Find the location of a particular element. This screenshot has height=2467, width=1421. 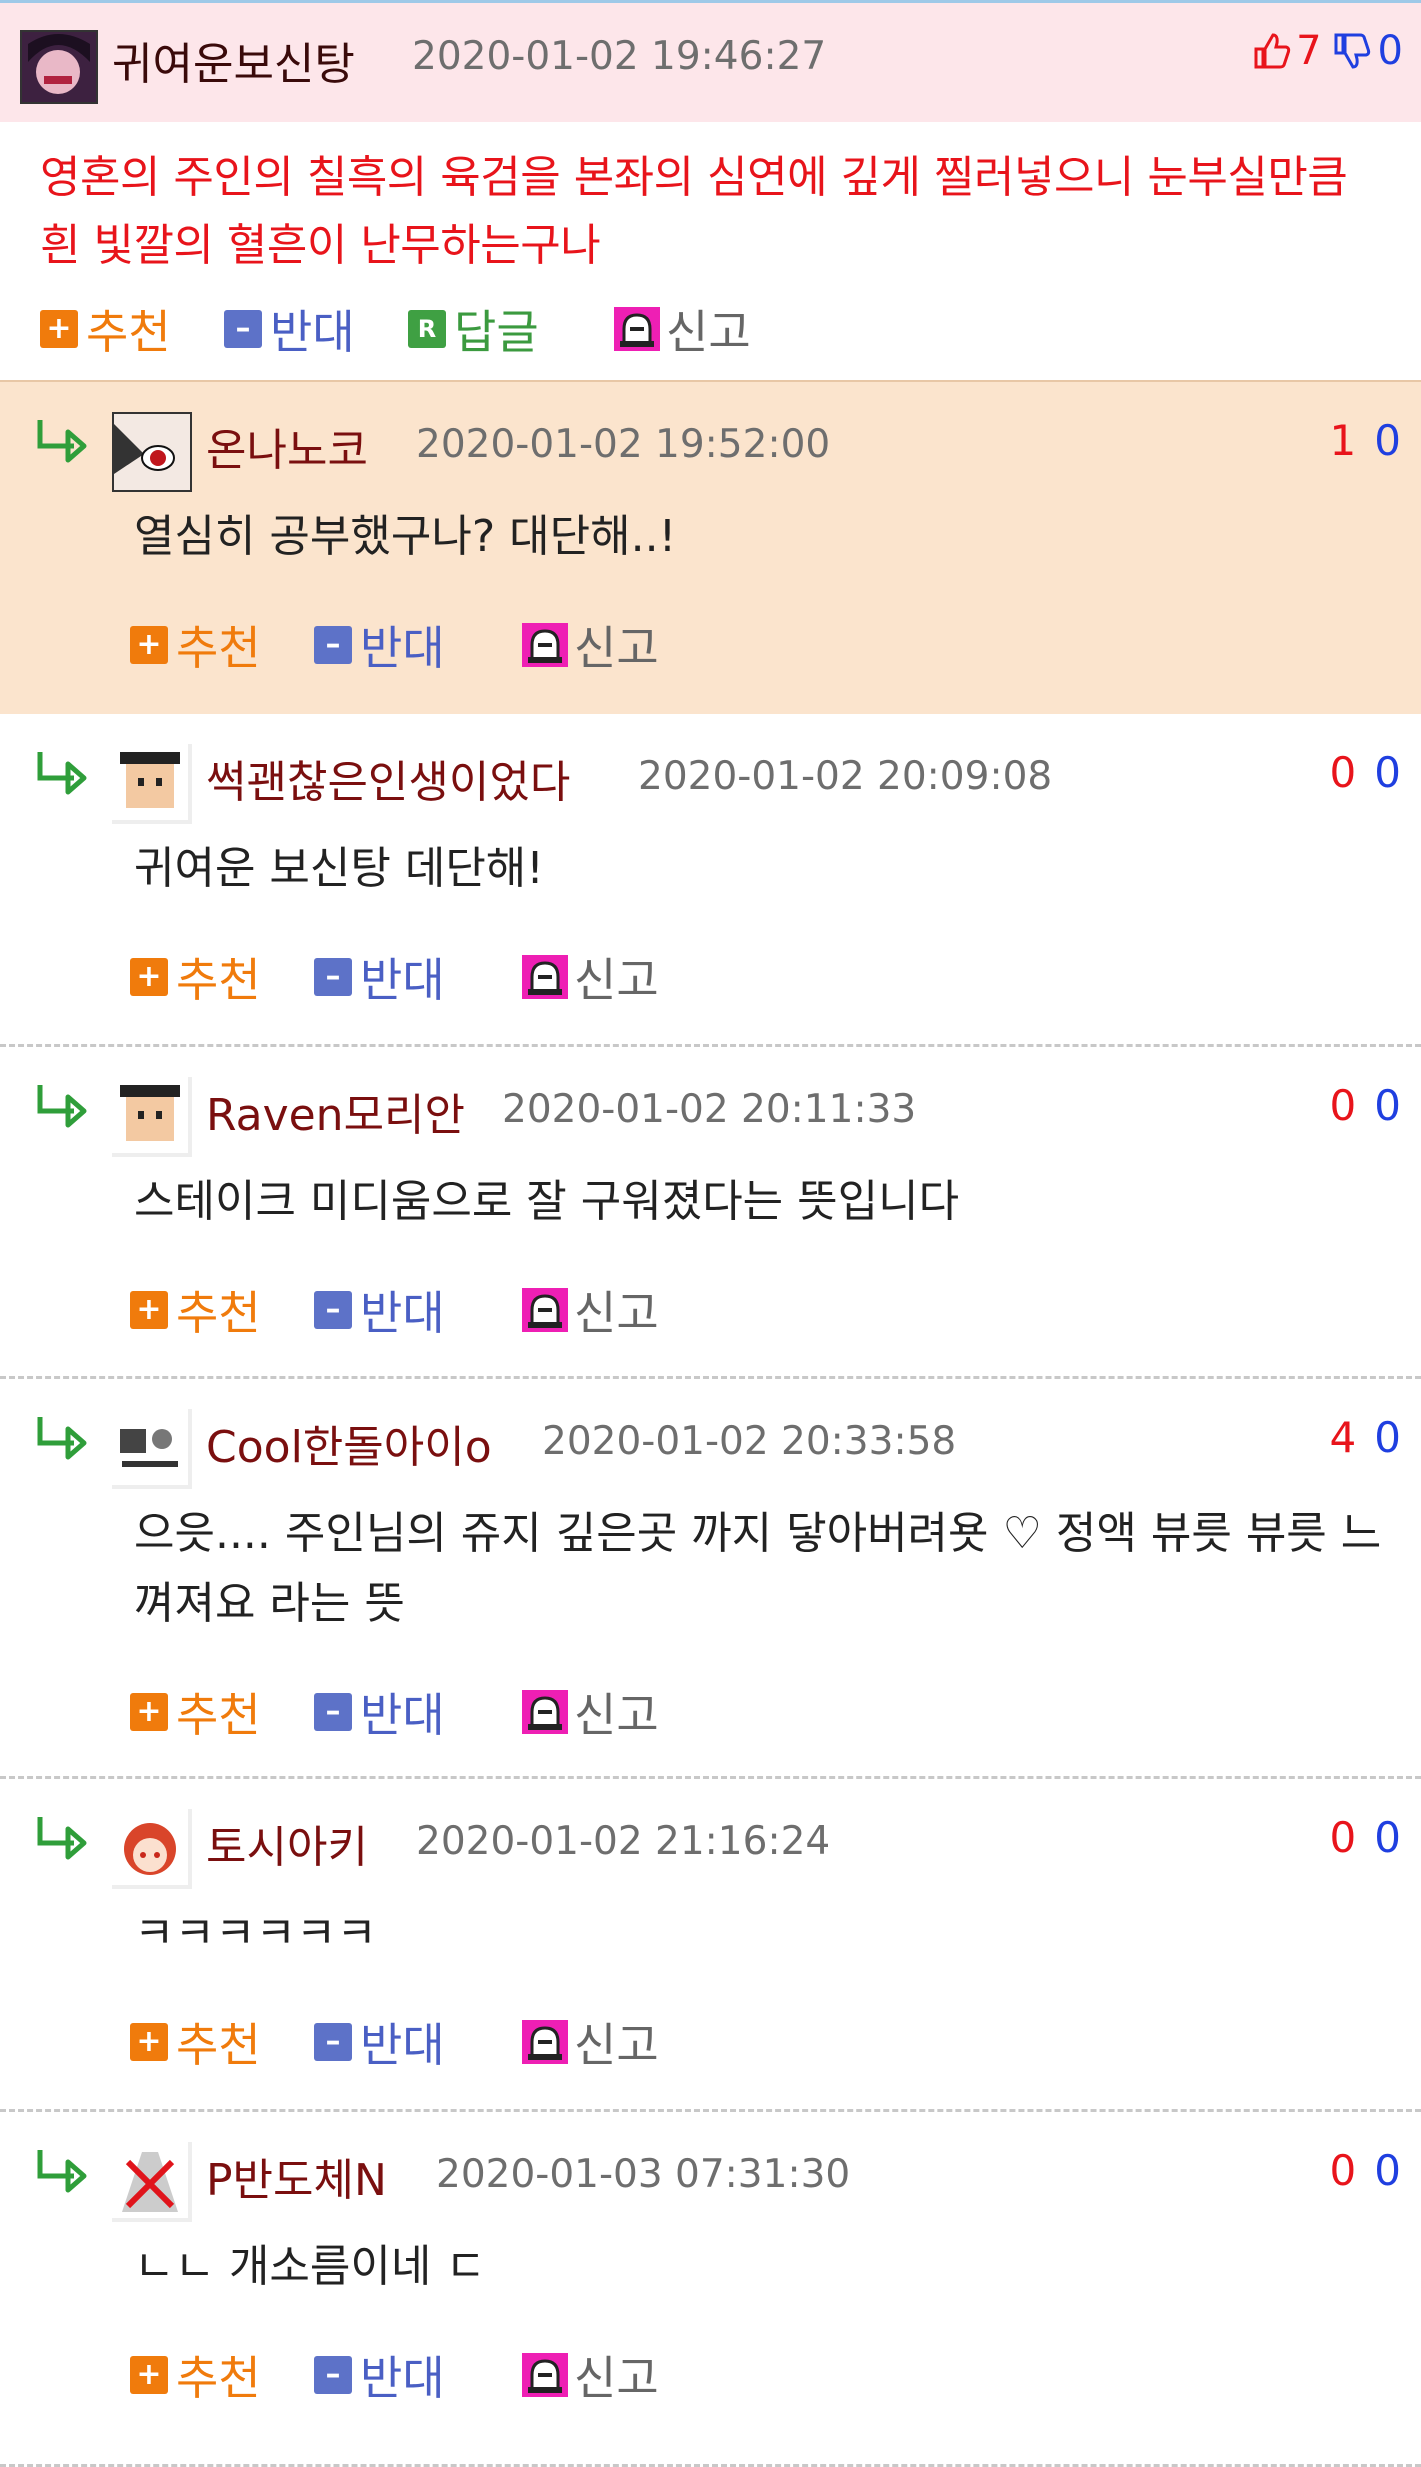

thumbs-up-icon is located at coordinates (1272, 51).